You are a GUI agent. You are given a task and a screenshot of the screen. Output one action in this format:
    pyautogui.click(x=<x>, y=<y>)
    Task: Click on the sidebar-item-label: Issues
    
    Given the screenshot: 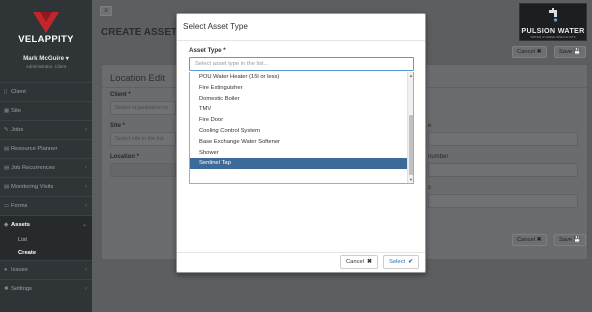 What is the action you would take?
    pyautogui.click(x=19, y=270)
    